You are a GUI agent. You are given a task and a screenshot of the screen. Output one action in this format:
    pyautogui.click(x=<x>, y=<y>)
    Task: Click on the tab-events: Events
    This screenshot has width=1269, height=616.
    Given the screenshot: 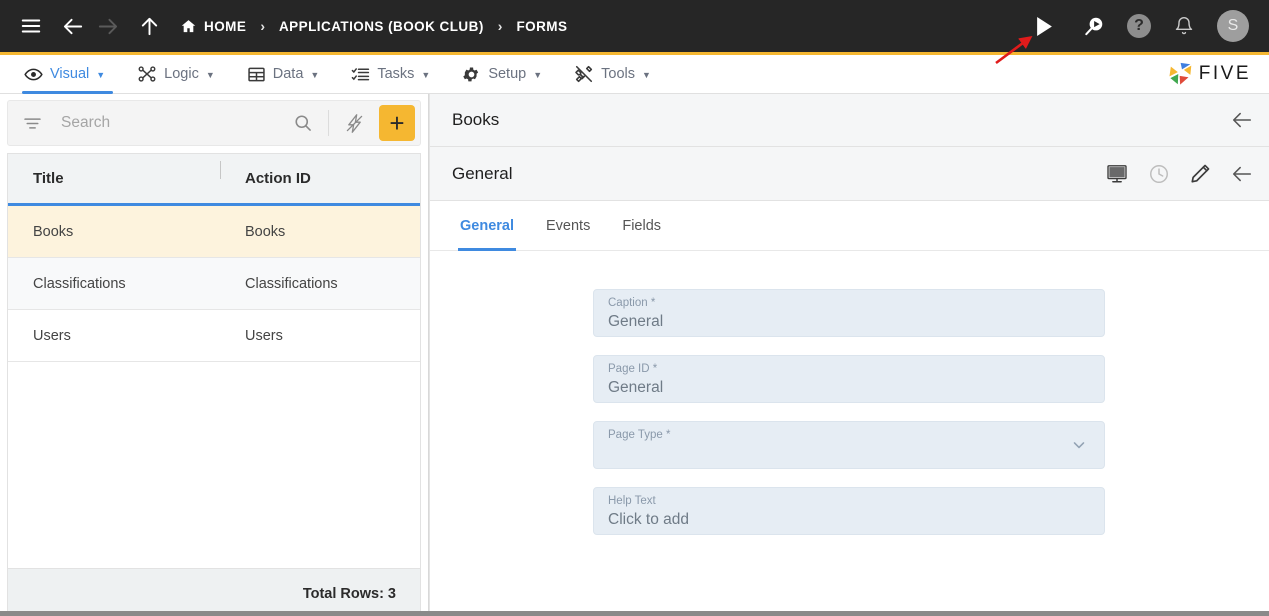 What is the action you would take?
    pyautogui.click(x=568, y=226)
    